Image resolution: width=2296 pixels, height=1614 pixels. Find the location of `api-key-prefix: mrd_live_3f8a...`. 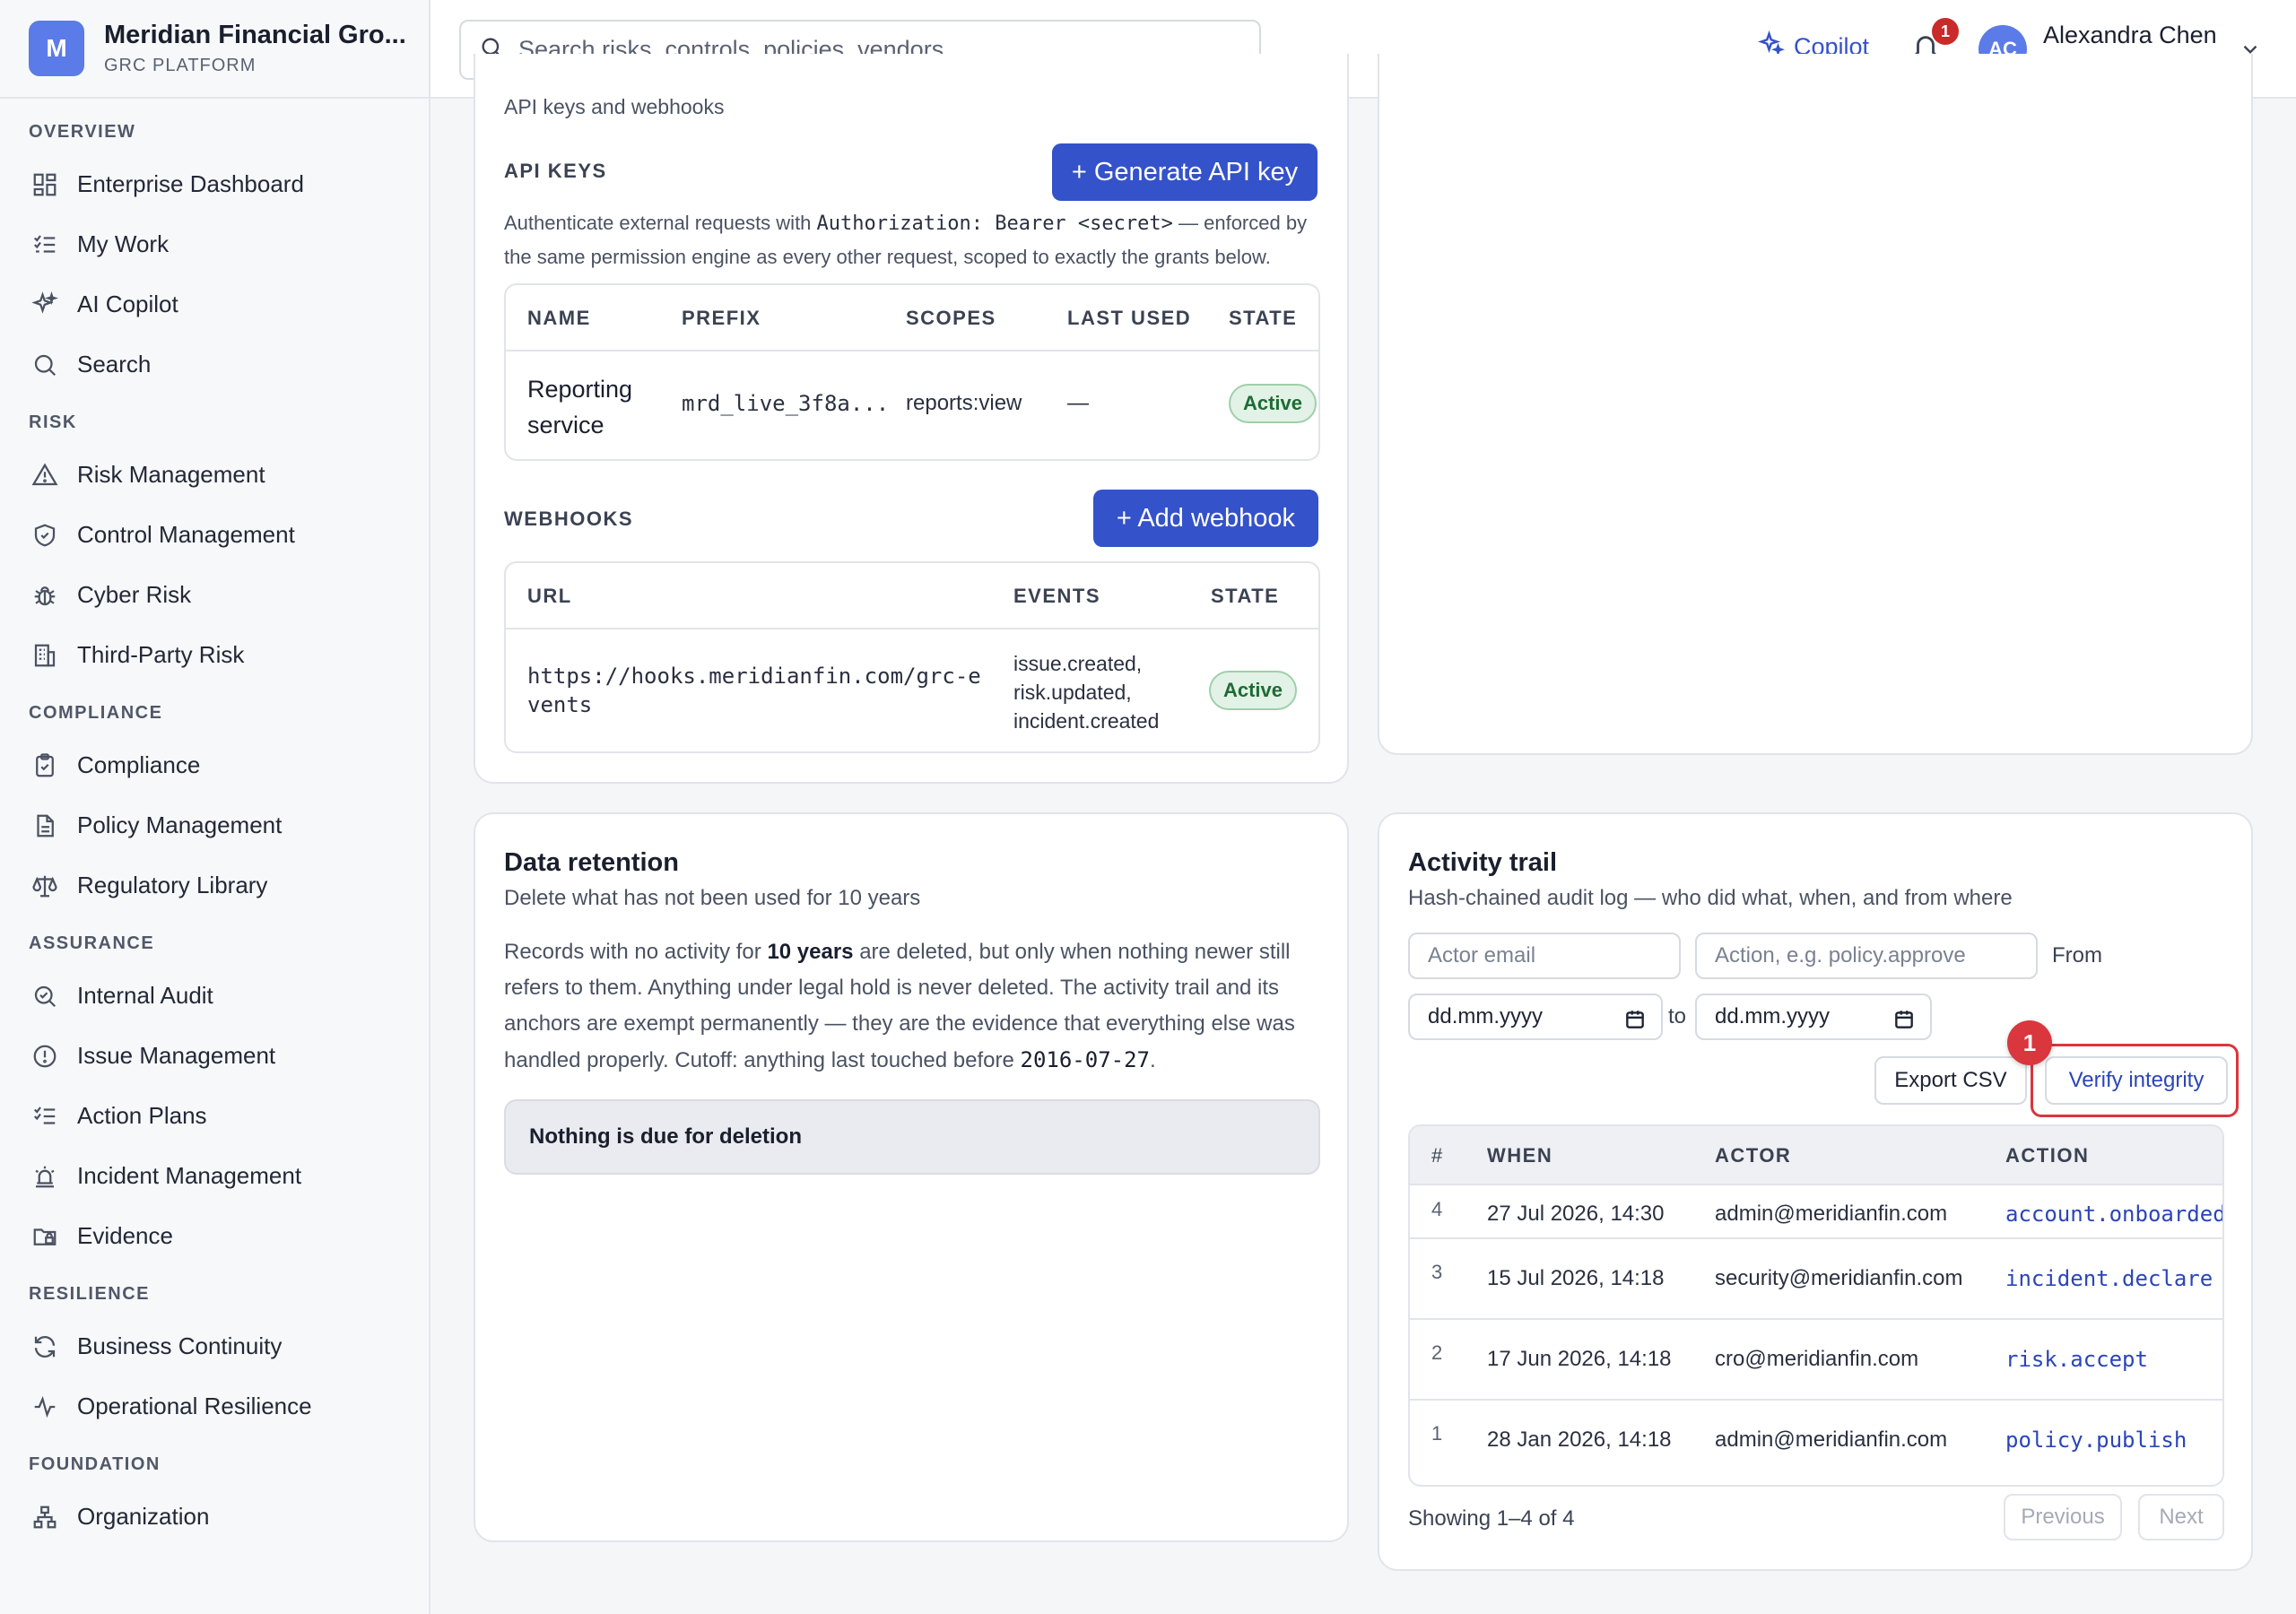

api-key-prefix: mrd_live_3f8a... is located at coordinates (786, 403).